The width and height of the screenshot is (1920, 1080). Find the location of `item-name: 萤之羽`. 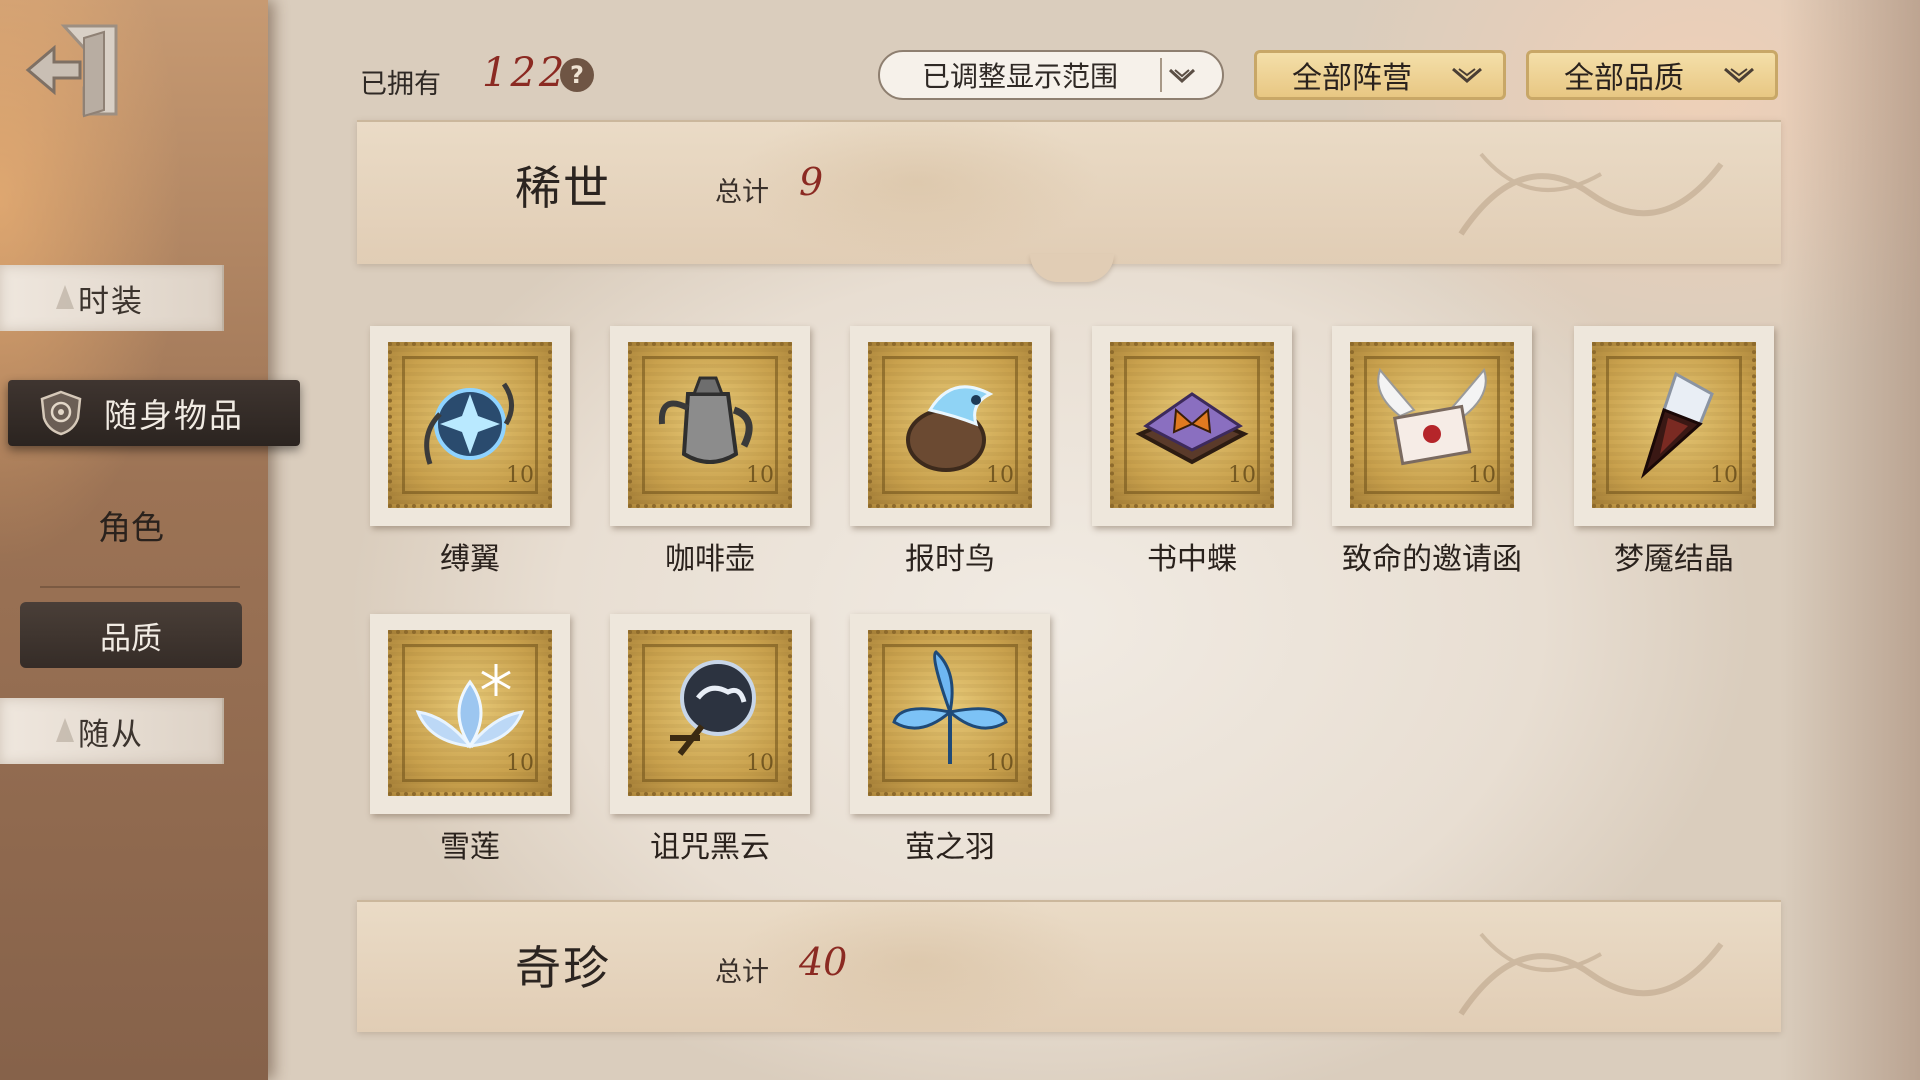

item-name: 萤之羽 is located at coordinates (950, 847).